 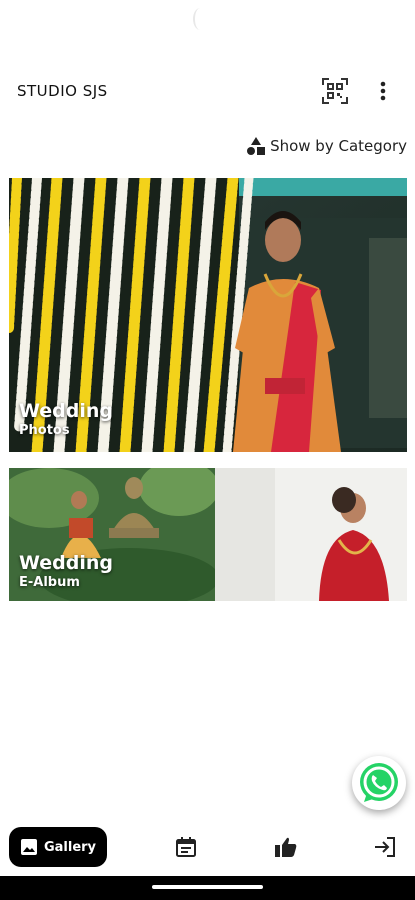 What do you see at coordinates (256, 146) in the screenshot?
I see `category-shapes-icon` at bounding box center [256, 146].